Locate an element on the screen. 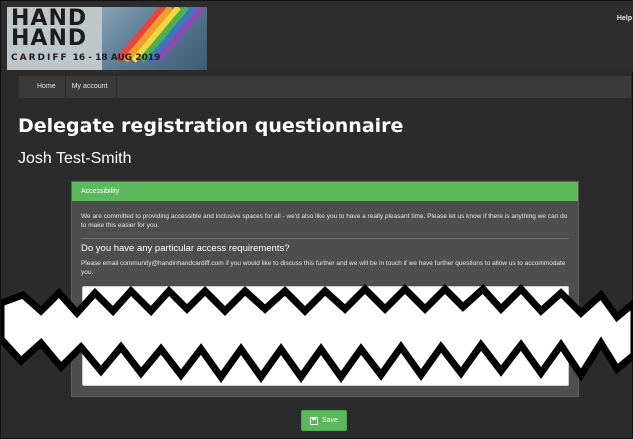  save-button: Save is located at coordinates (324, 420).